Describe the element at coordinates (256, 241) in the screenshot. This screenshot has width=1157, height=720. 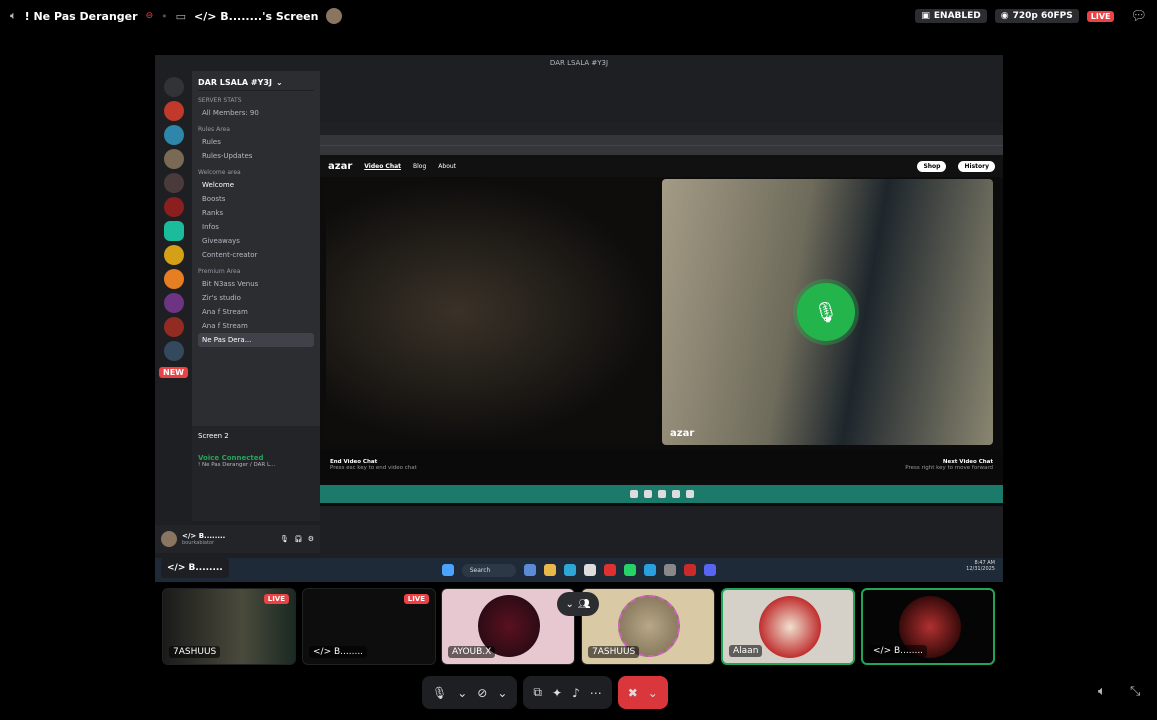
I see `channel-item: Giveaways` at that location.